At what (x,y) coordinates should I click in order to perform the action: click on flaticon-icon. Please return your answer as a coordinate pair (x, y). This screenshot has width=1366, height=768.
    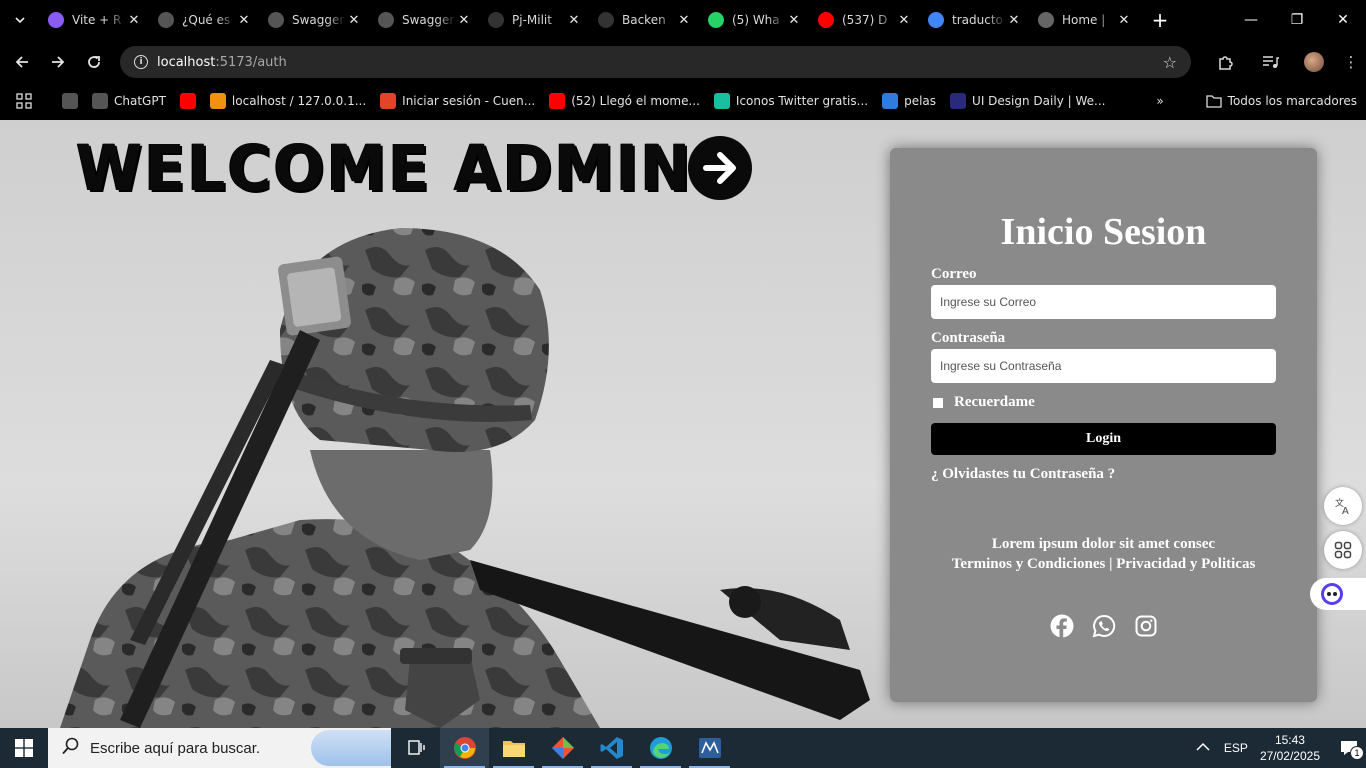
    Looking at the image, I should click on (721, 101).